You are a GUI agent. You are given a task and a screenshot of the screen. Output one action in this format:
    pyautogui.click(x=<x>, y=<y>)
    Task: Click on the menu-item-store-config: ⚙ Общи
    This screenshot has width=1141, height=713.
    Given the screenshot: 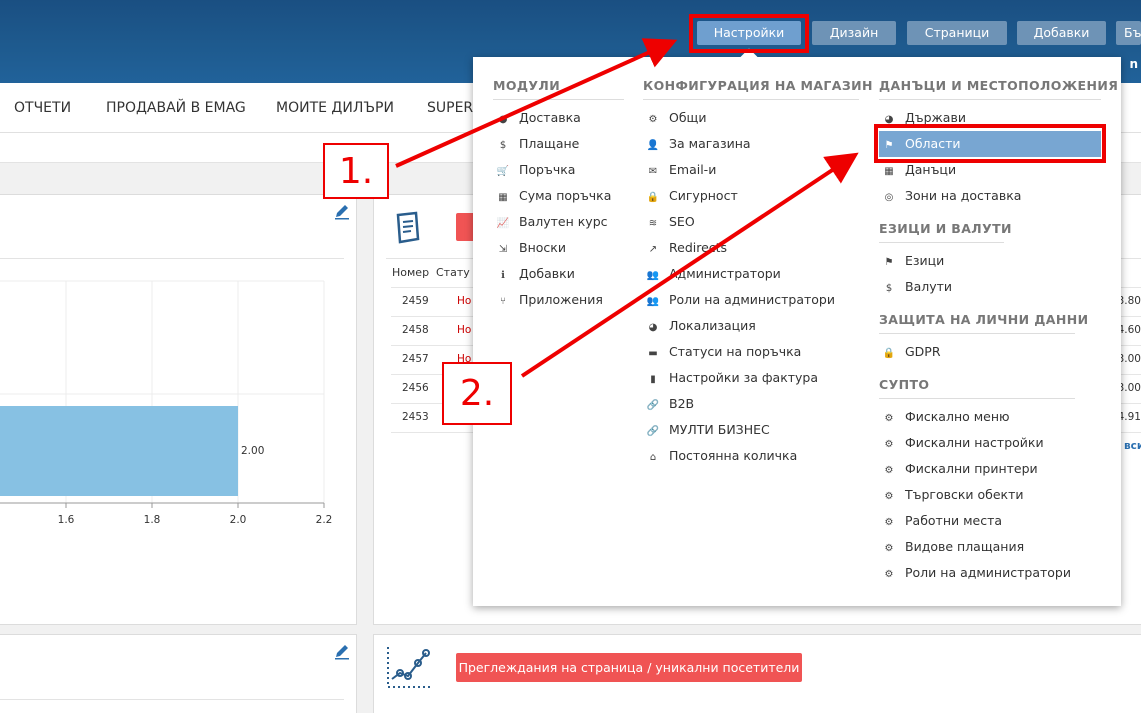 What is the action you would take?
    pyautogui.click(x=751, y=118)
    